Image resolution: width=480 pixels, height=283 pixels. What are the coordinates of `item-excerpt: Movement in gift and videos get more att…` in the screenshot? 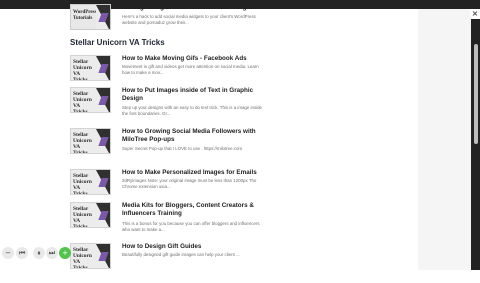 It's located at (190, 69).